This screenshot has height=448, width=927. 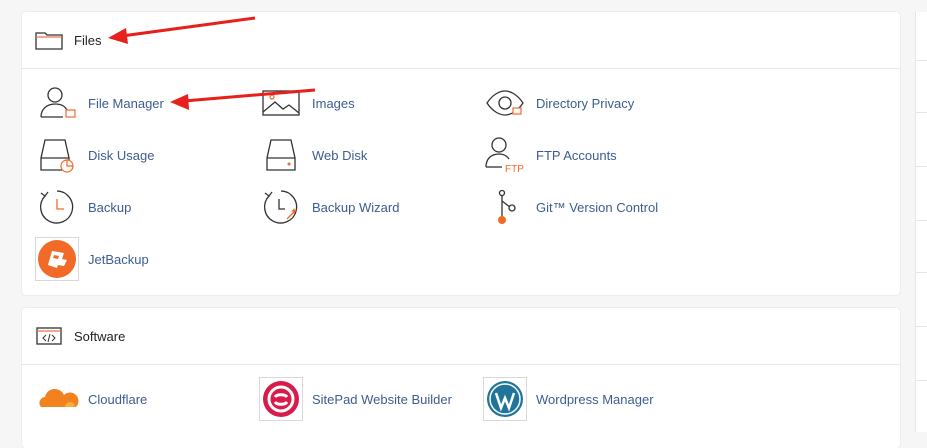 I want to click on directory-privacy-label: Directory Privacy, so click(x=585, y=103).